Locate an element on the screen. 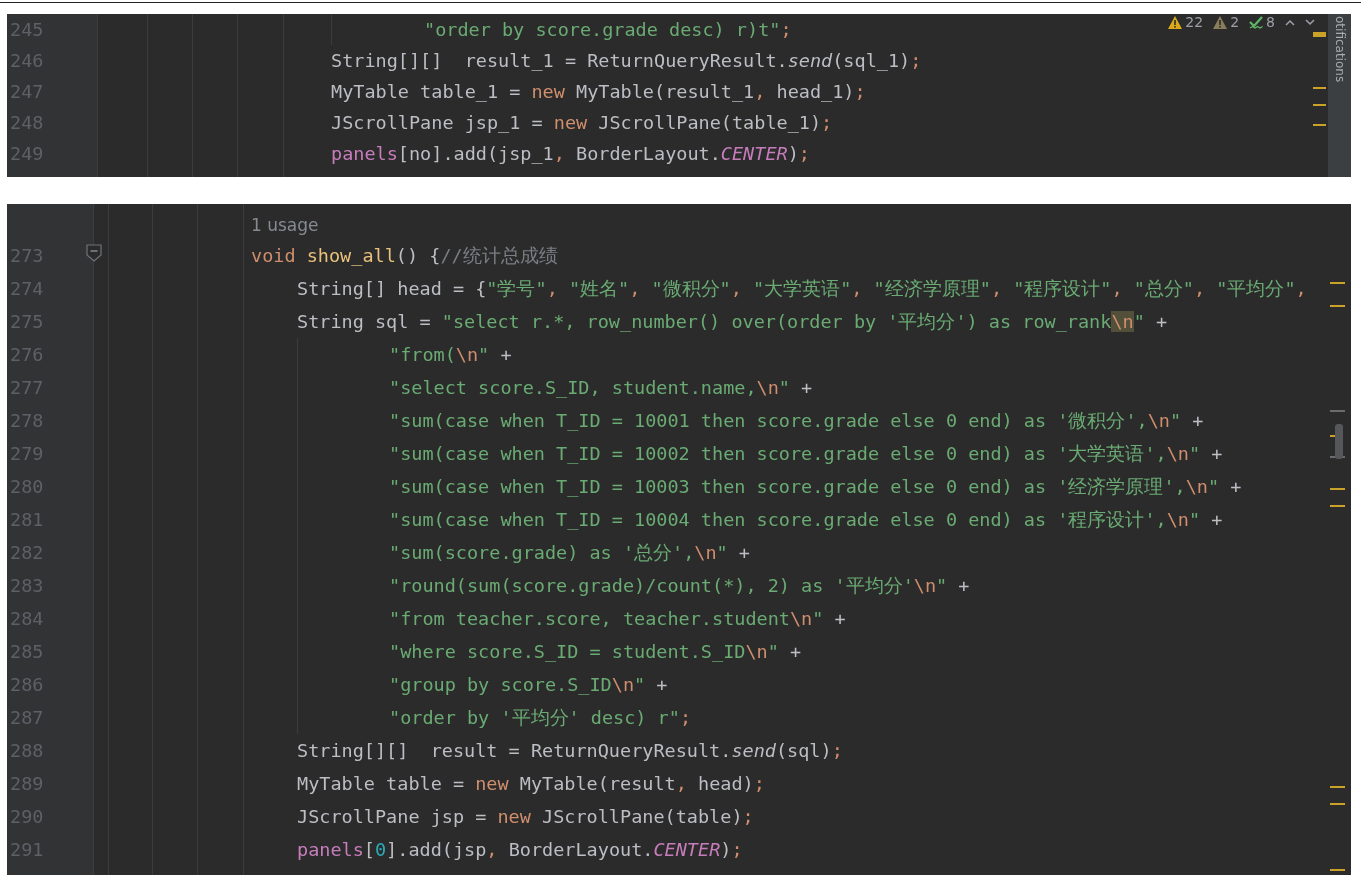  problem-count: 22 is located at coordinates (1194, 22).